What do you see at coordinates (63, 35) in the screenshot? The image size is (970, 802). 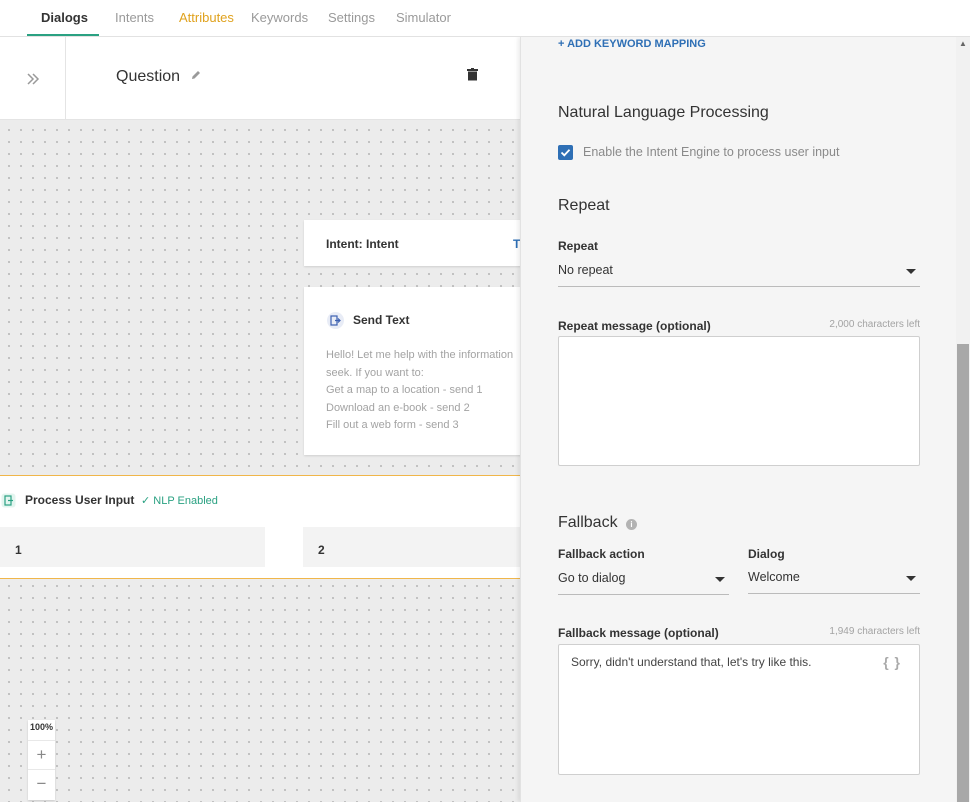 I see `active-tab-indicator` at bounding box center [63, 35].